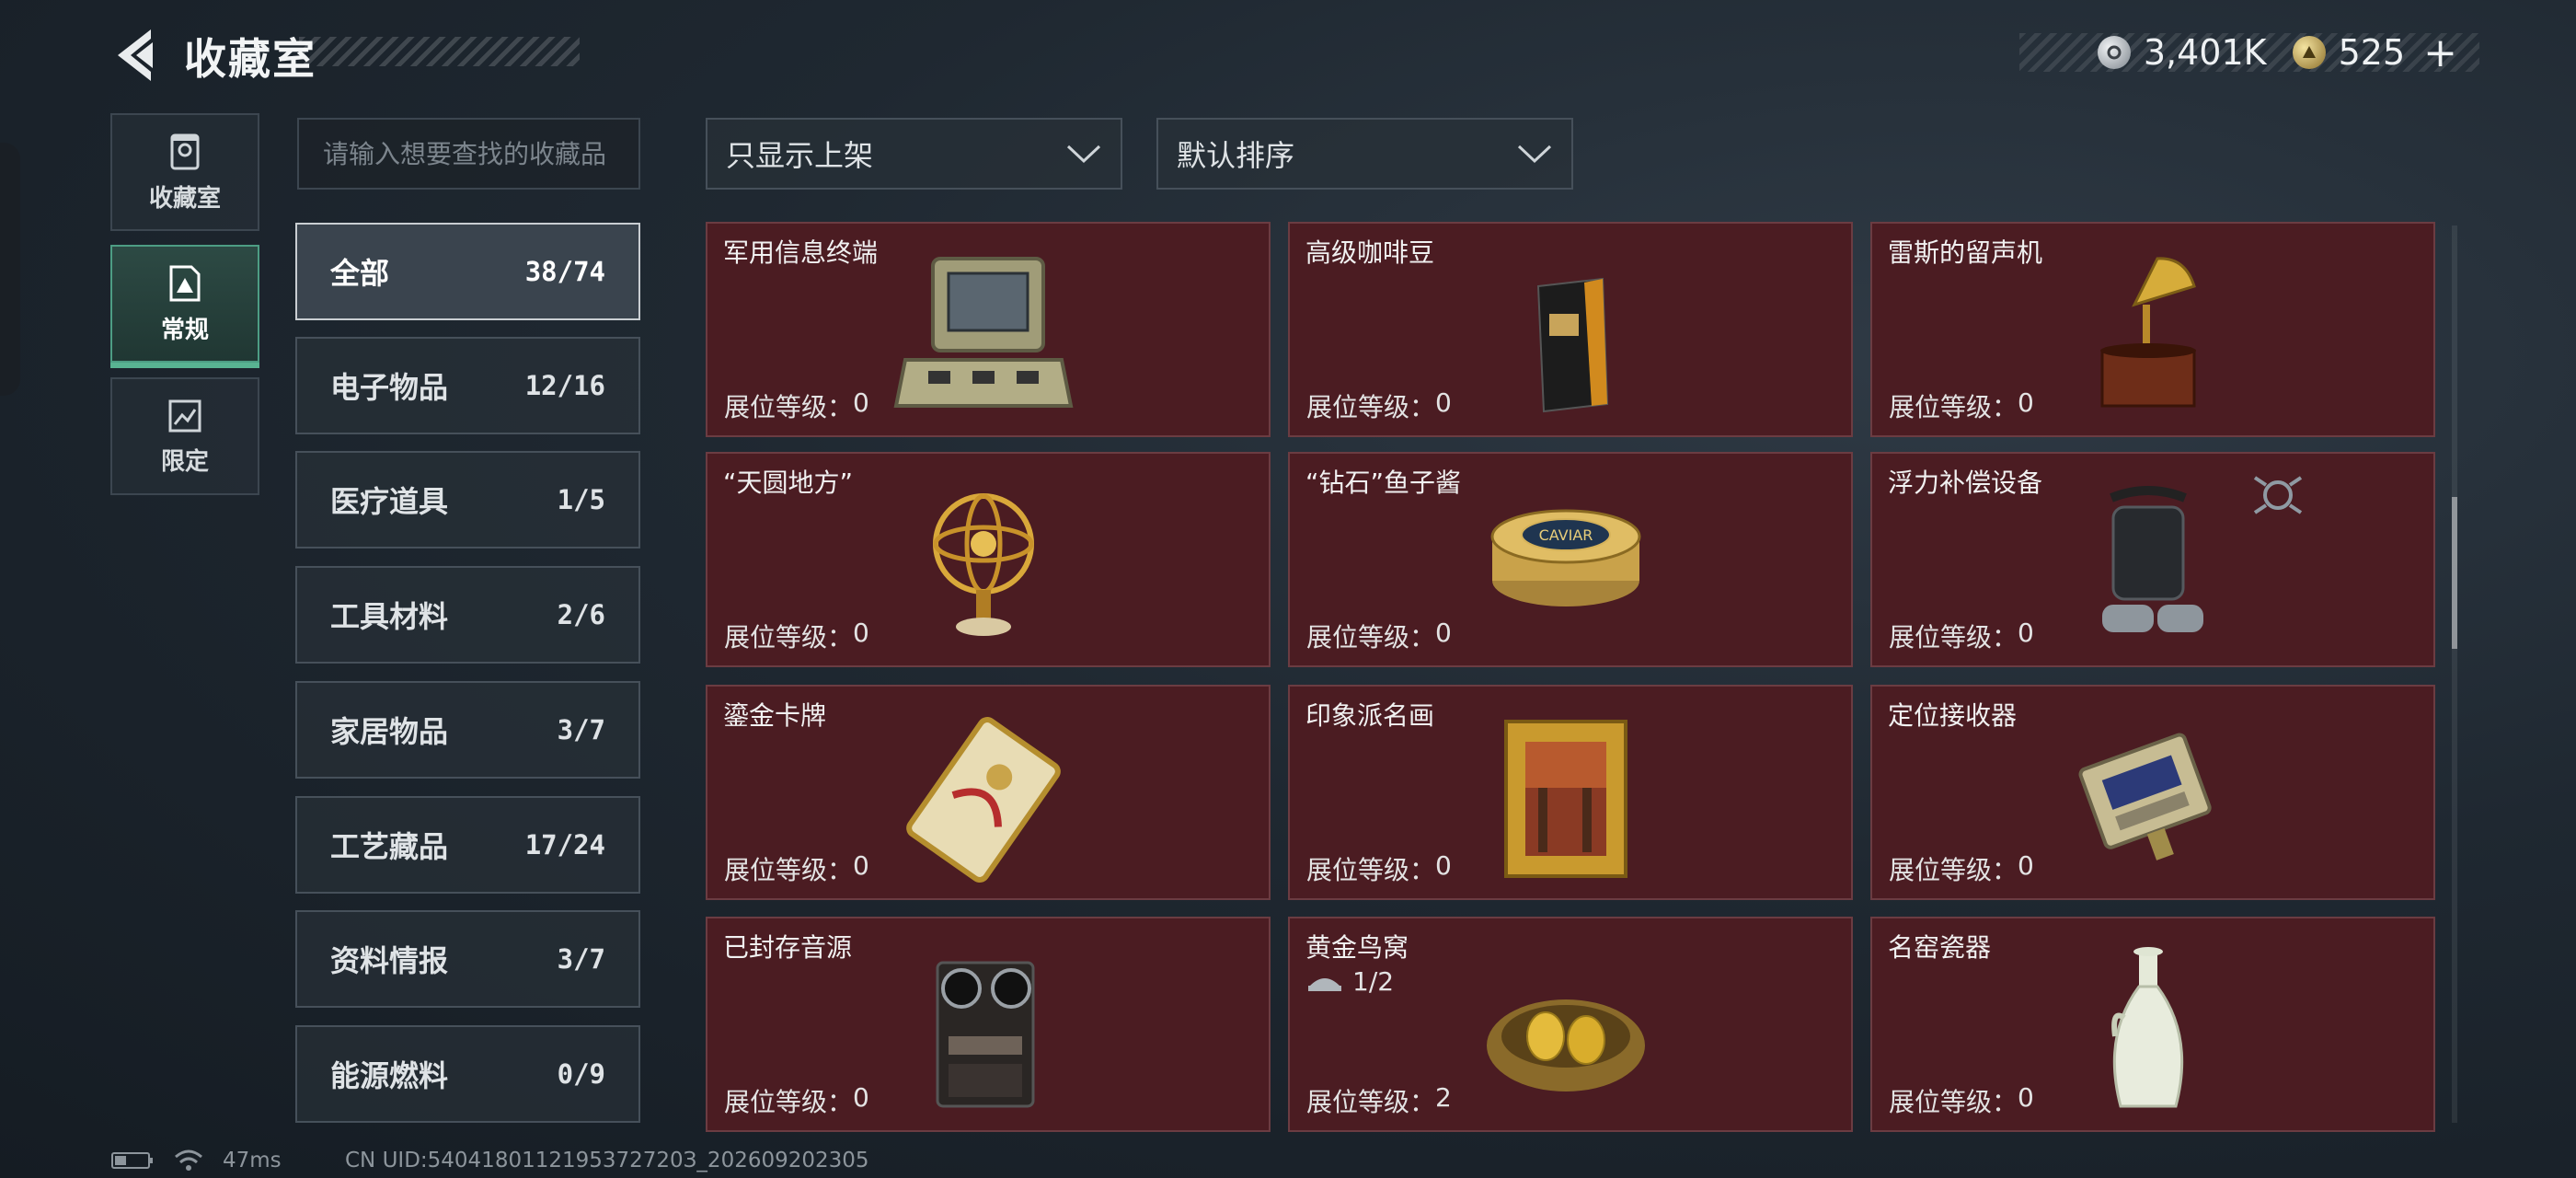 The image size is (2576, 1178). What do you see at coordinates (467, 845) in the screenshot?
I see `category-crafts: 工艺藏品 17/24` at bounding box center [467, 845].